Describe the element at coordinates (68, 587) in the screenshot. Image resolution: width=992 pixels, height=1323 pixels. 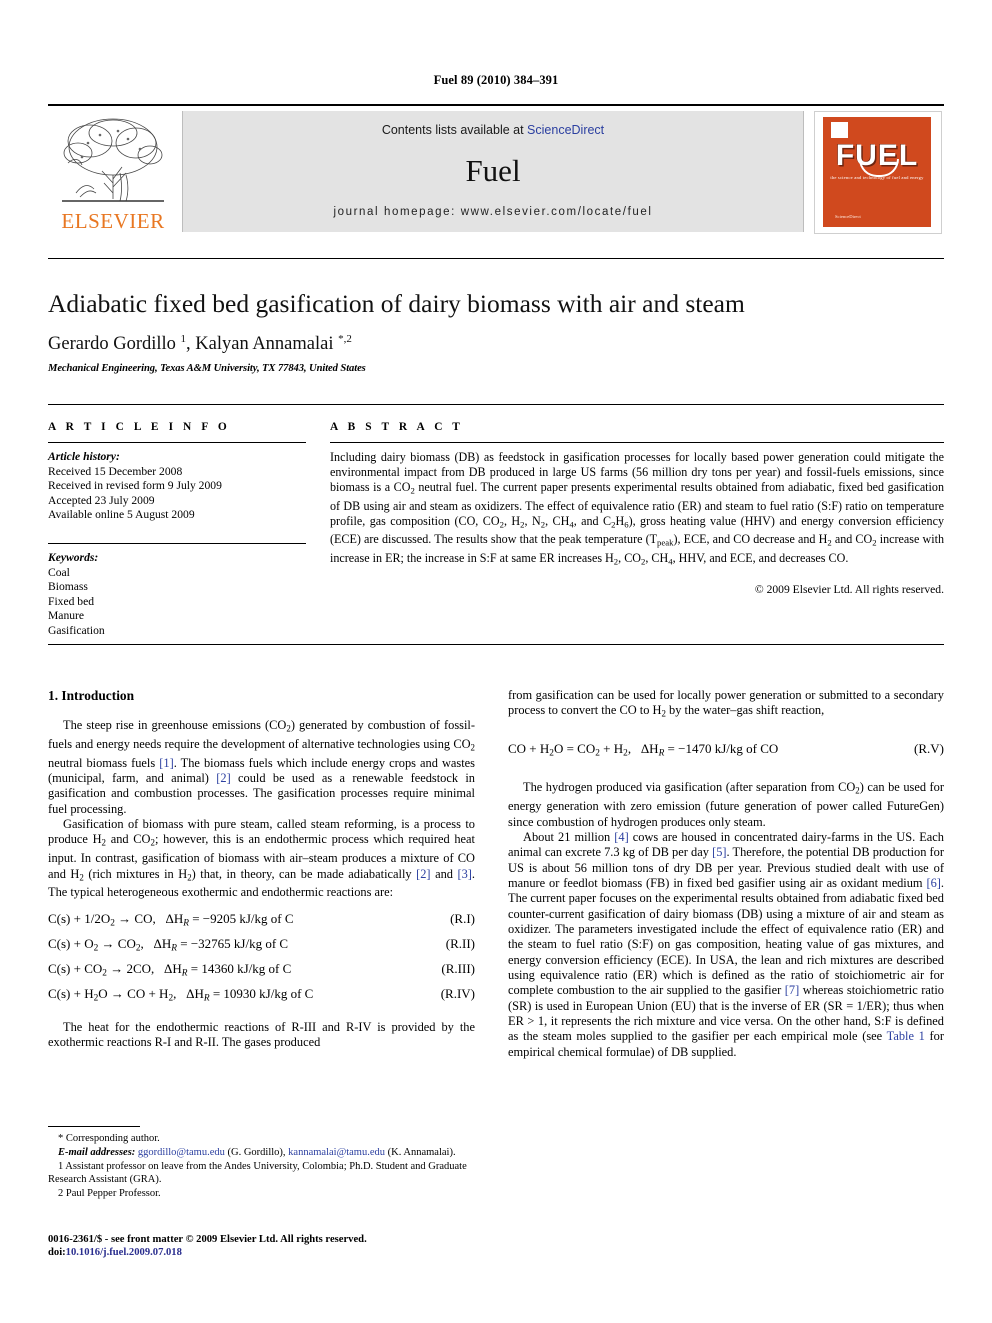
I see `keyword-item: Biomass` at that location.